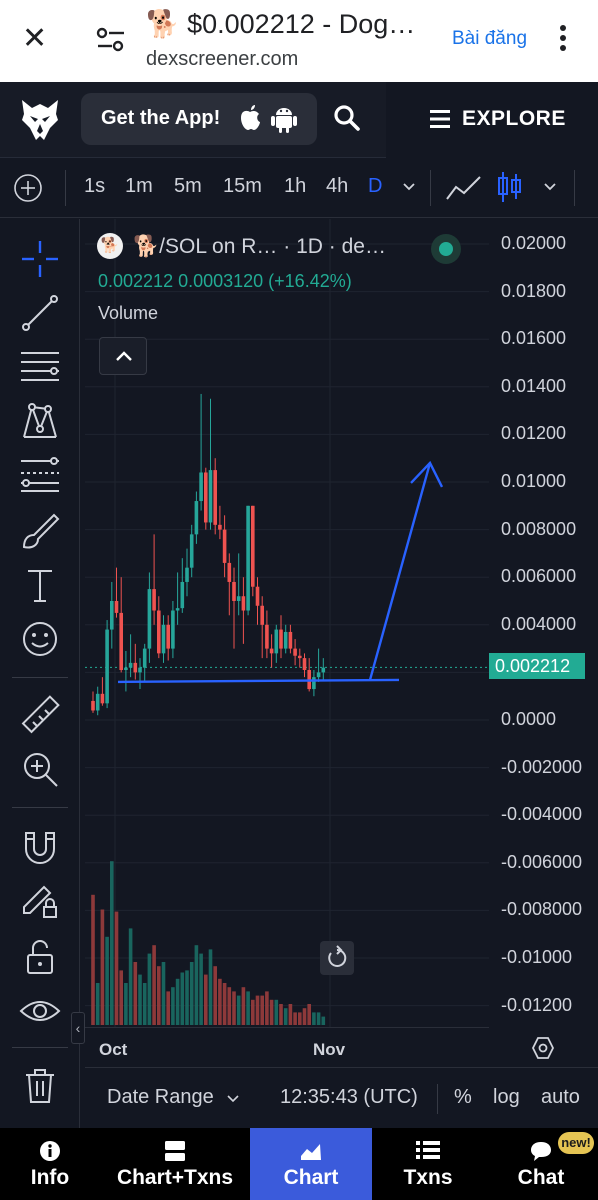 The image size is (598, 1200). I want to click on zoom-in-icon, so click(40, 769).